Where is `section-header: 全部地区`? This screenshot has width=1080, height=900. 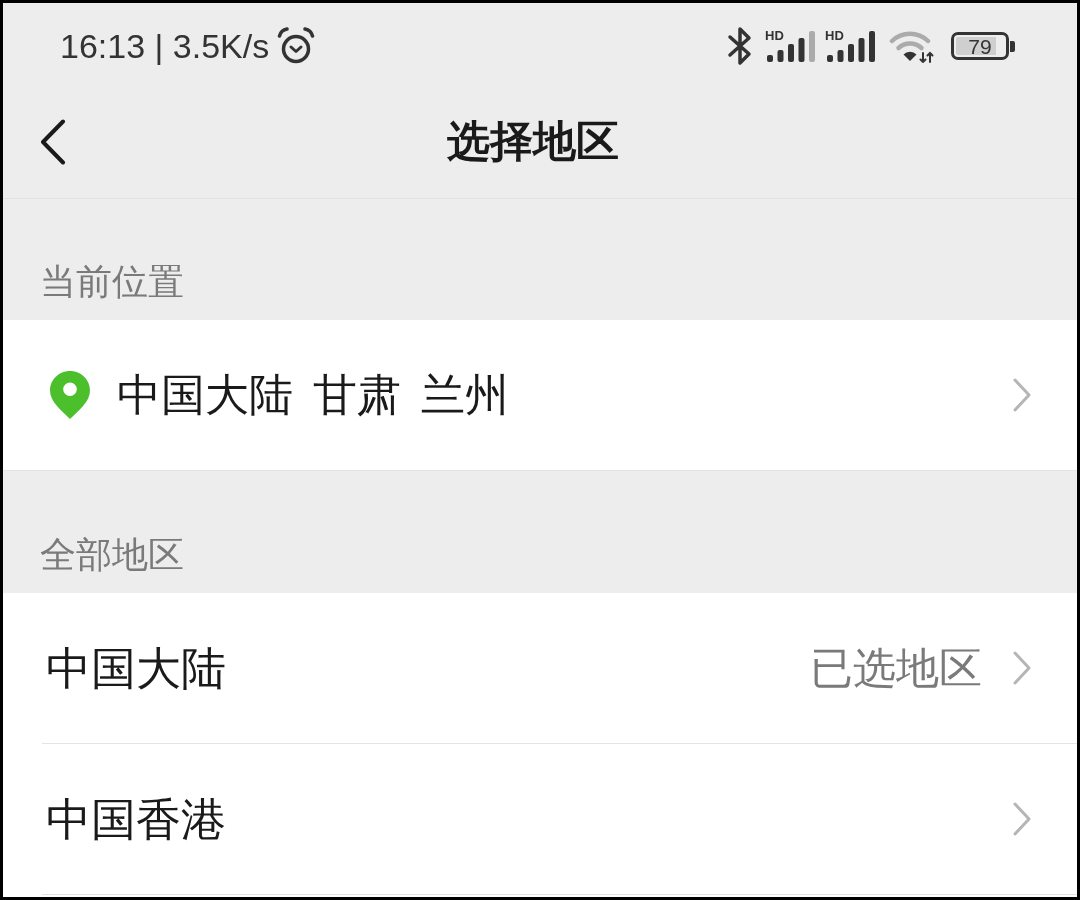 section-header: 全部地区 is located at coordinates (112, 555).